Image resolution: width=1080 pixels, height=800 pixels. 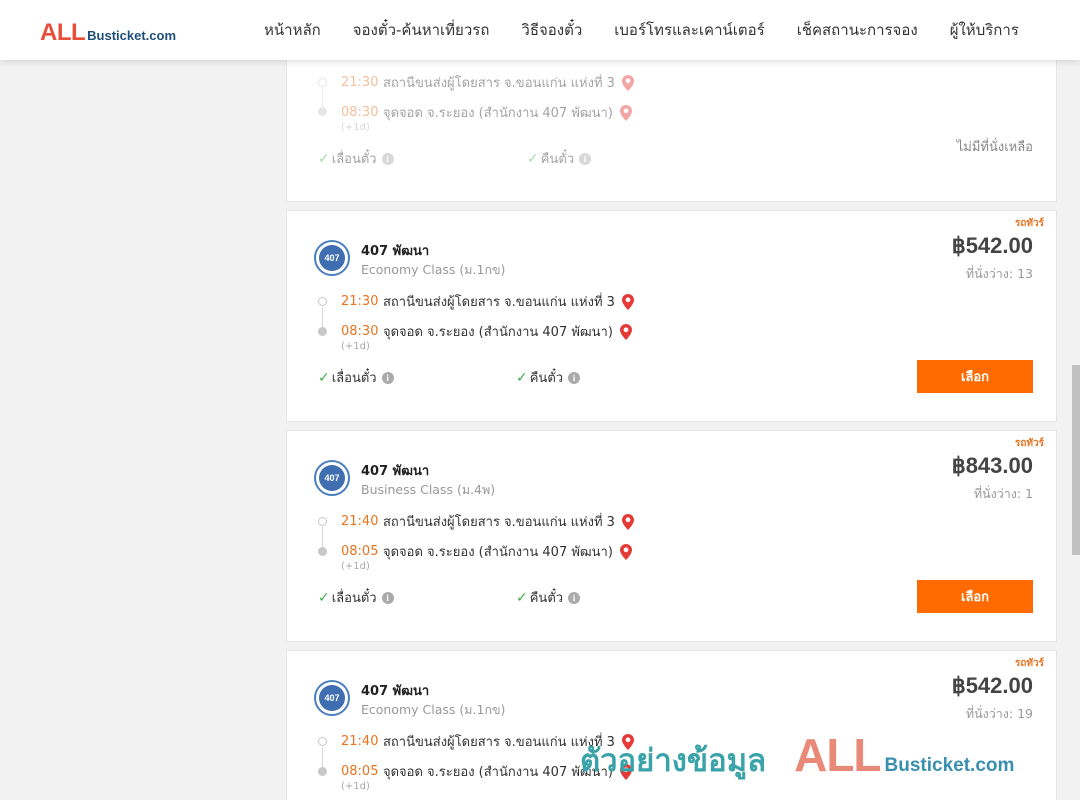 What do you see at coordinates (689, 30) in the screenshot?
I see `nav-phone-counter: เบอร์โทรและเคาน์เตอร์` at bounding box center [689, 30].